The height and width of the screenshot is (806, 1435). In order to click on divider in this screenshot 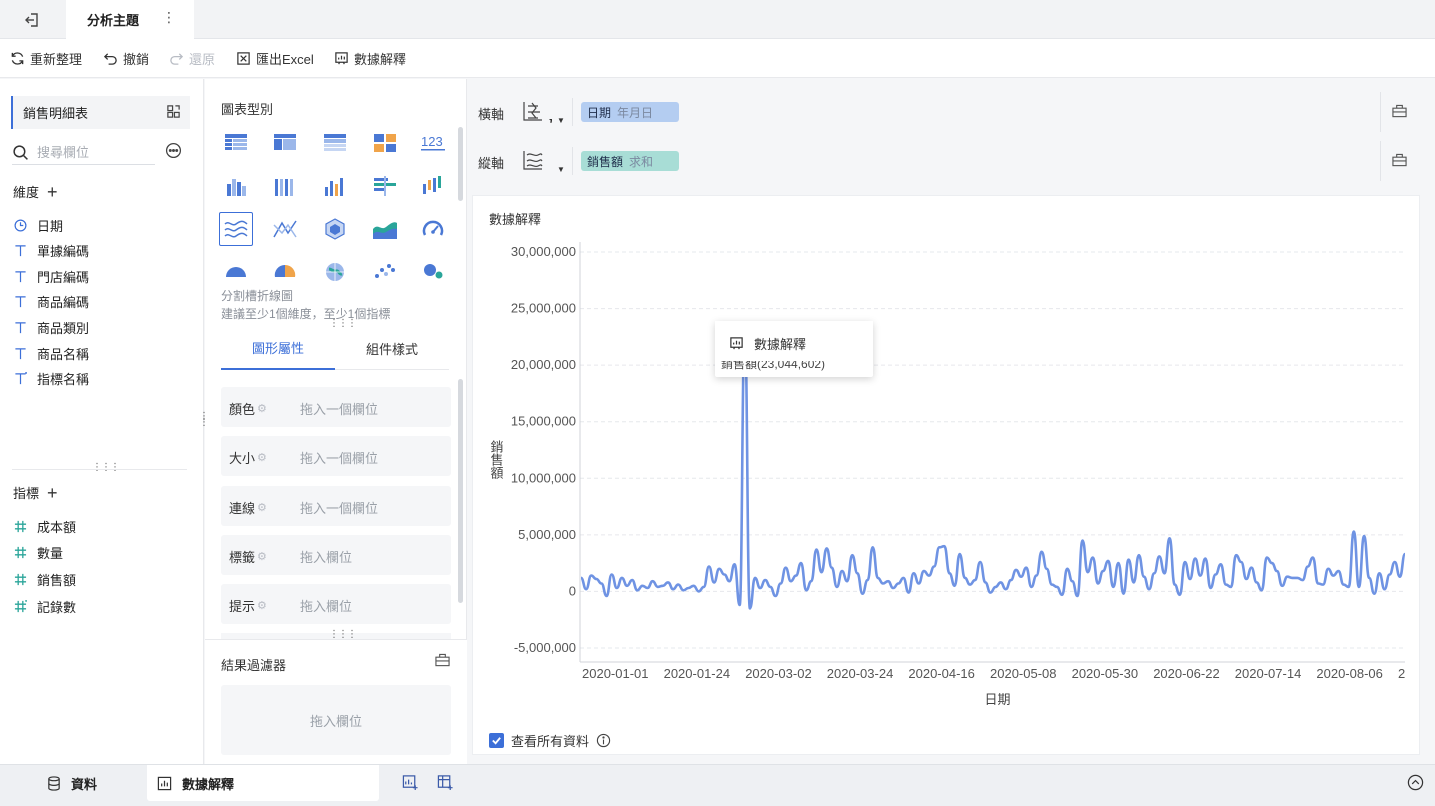, I will do `click(99, 469)`.